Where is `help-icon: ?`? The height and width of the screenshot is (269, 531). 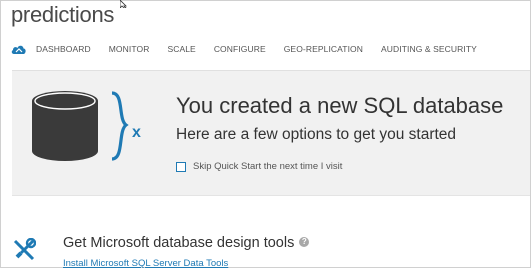 help-icon: ? is located at coordinates (304, 242).